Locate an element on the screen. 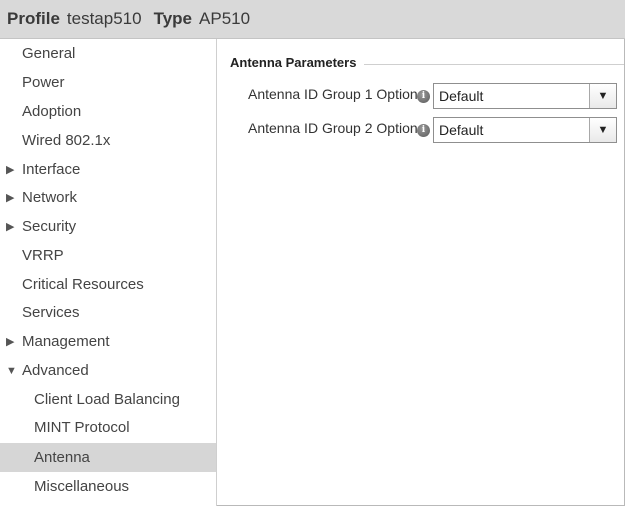 The image size is (625, 506). sidebar-item-label: Interface is located at coordinates (51, 169).